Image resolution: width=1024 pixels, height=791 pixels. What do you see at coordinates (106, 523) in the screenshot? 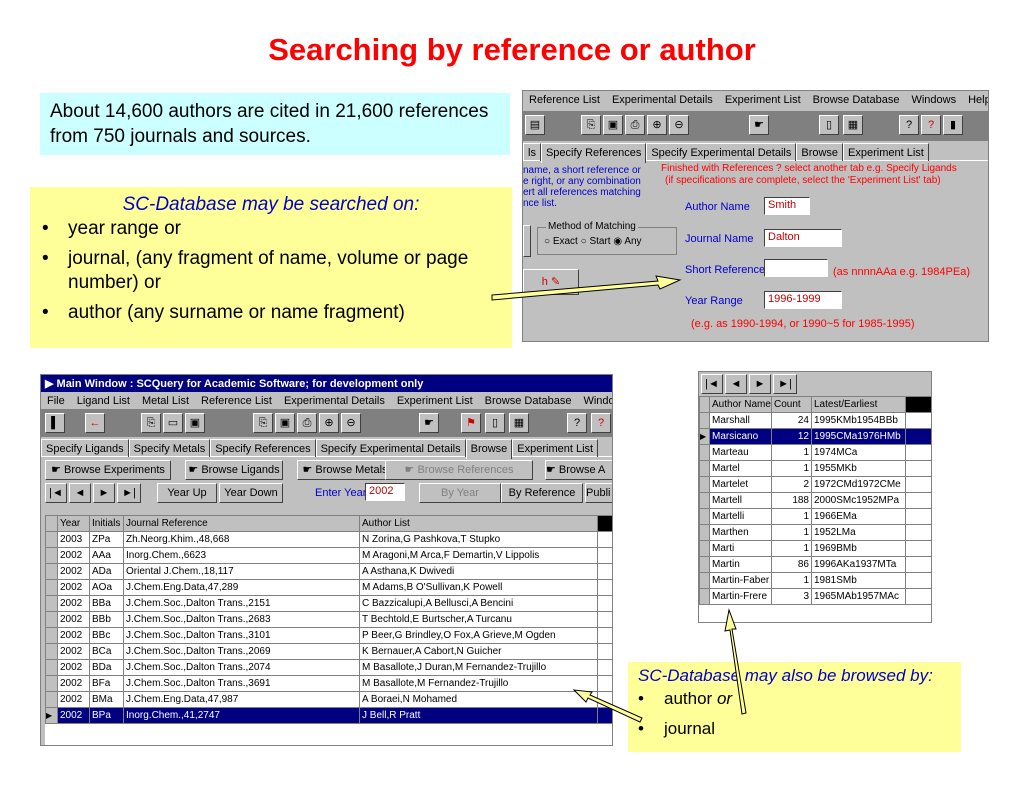
I see `column-initials: Initials` at bounding box center [106, 523].